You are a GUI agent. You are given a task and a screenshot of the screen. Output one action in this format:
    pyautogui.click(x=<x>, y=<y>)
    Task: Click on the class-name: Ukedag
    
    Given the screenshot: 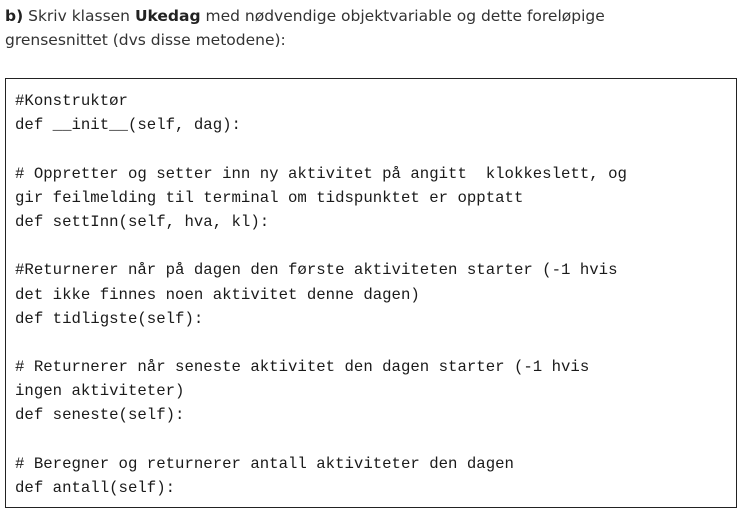 What is the action you would take?
    pyautogui.click(x=167, y=16)
    